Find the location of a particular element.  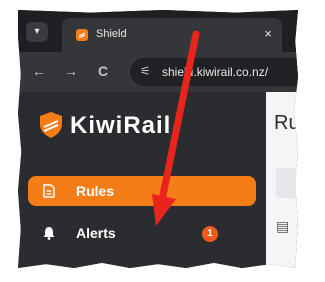

address-bar: ⚟ shield.kiwirail.co.nz/ is located at coordinates (214, 72).